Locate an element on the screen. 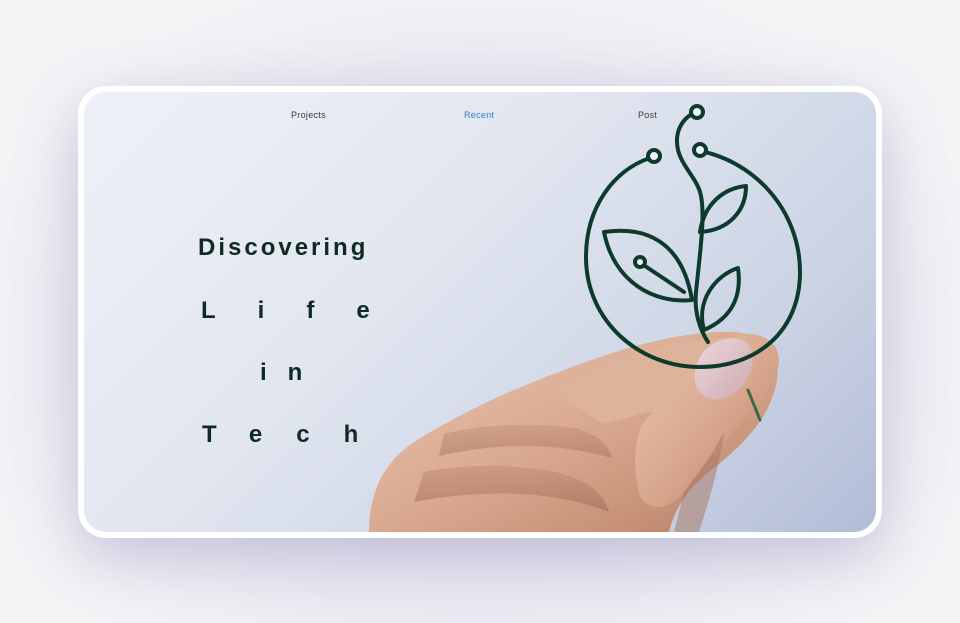 The image size is (960, 623). headline-line-2: Life is located at coordinates (306, 310).